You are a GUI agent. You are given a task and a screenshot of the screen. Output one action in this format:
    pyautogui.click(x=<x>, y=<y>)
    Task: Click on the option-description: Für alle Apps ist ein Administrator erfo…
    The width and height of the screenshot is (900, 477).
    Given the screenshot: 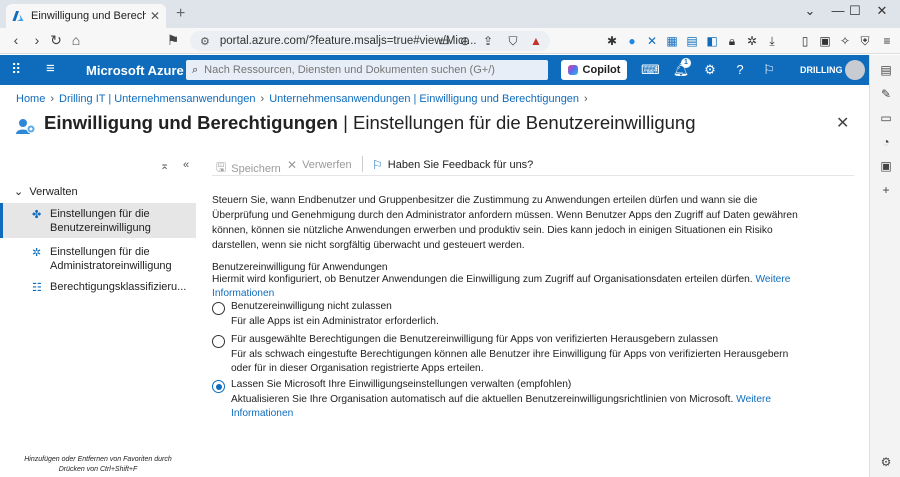 What is the action you would take?
    pyautogui.click(x=335, y=321)
    